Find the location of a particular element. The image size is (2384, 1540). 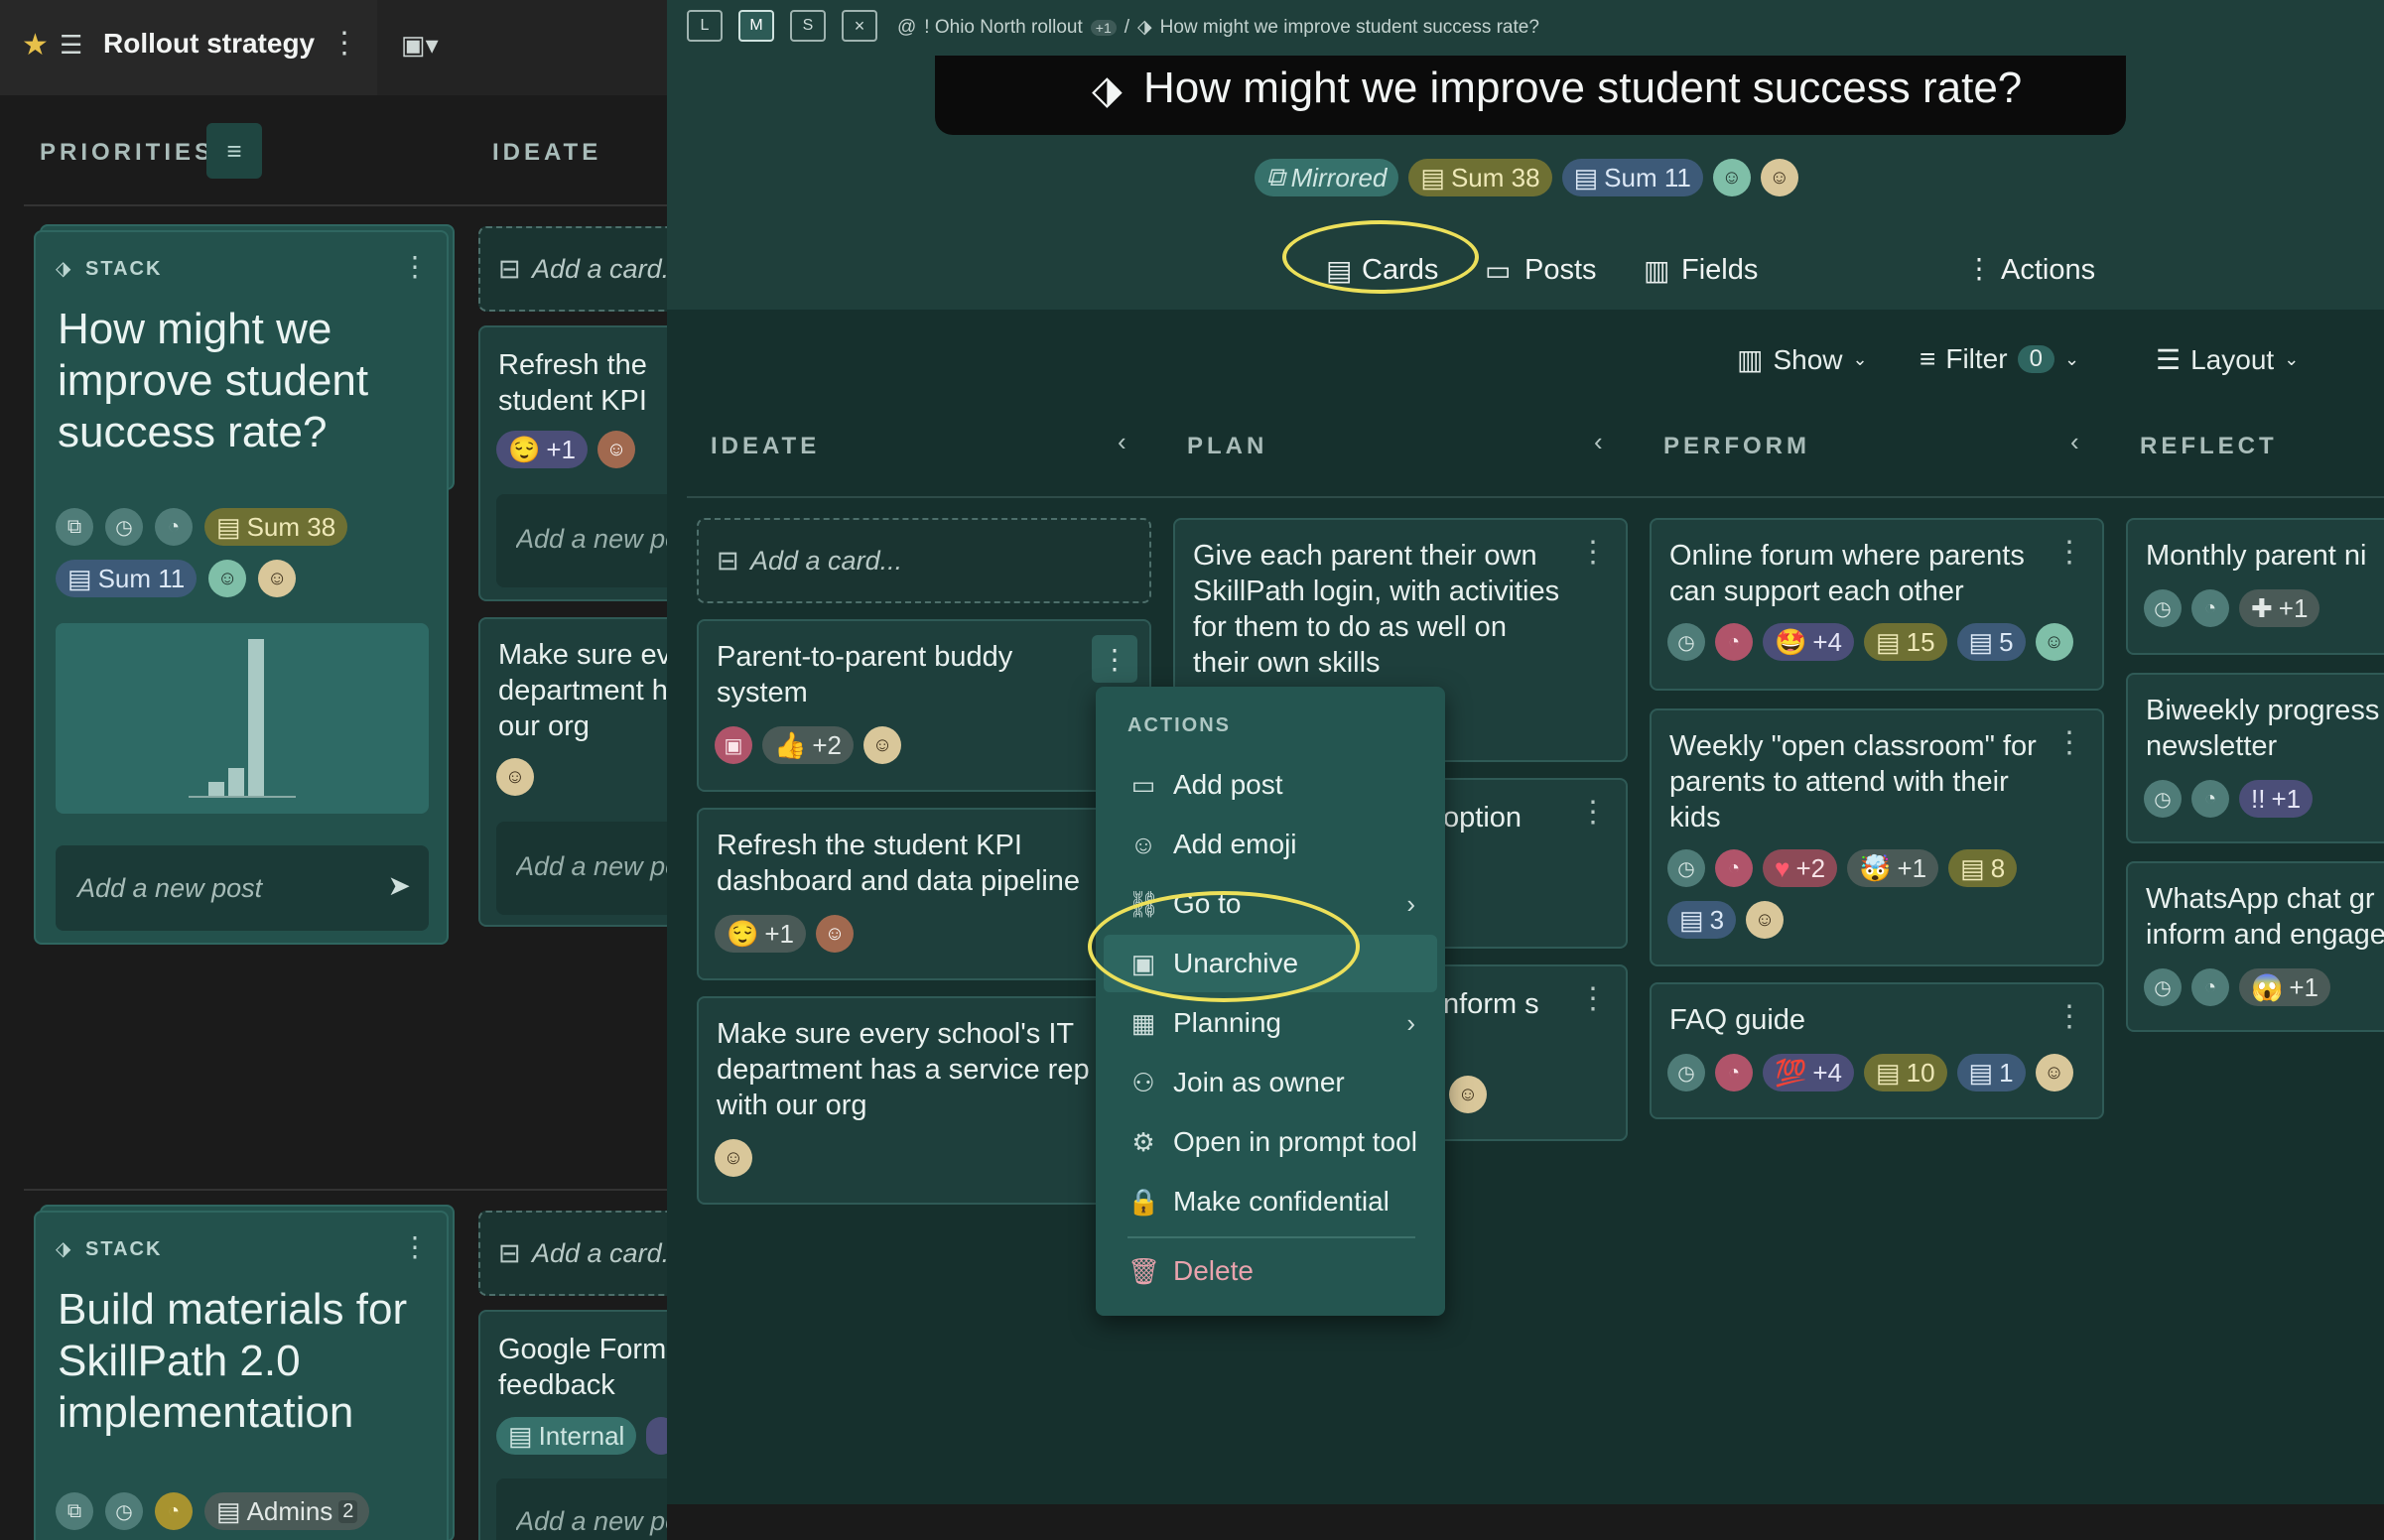

divider is located at coordinates (1535, 497).